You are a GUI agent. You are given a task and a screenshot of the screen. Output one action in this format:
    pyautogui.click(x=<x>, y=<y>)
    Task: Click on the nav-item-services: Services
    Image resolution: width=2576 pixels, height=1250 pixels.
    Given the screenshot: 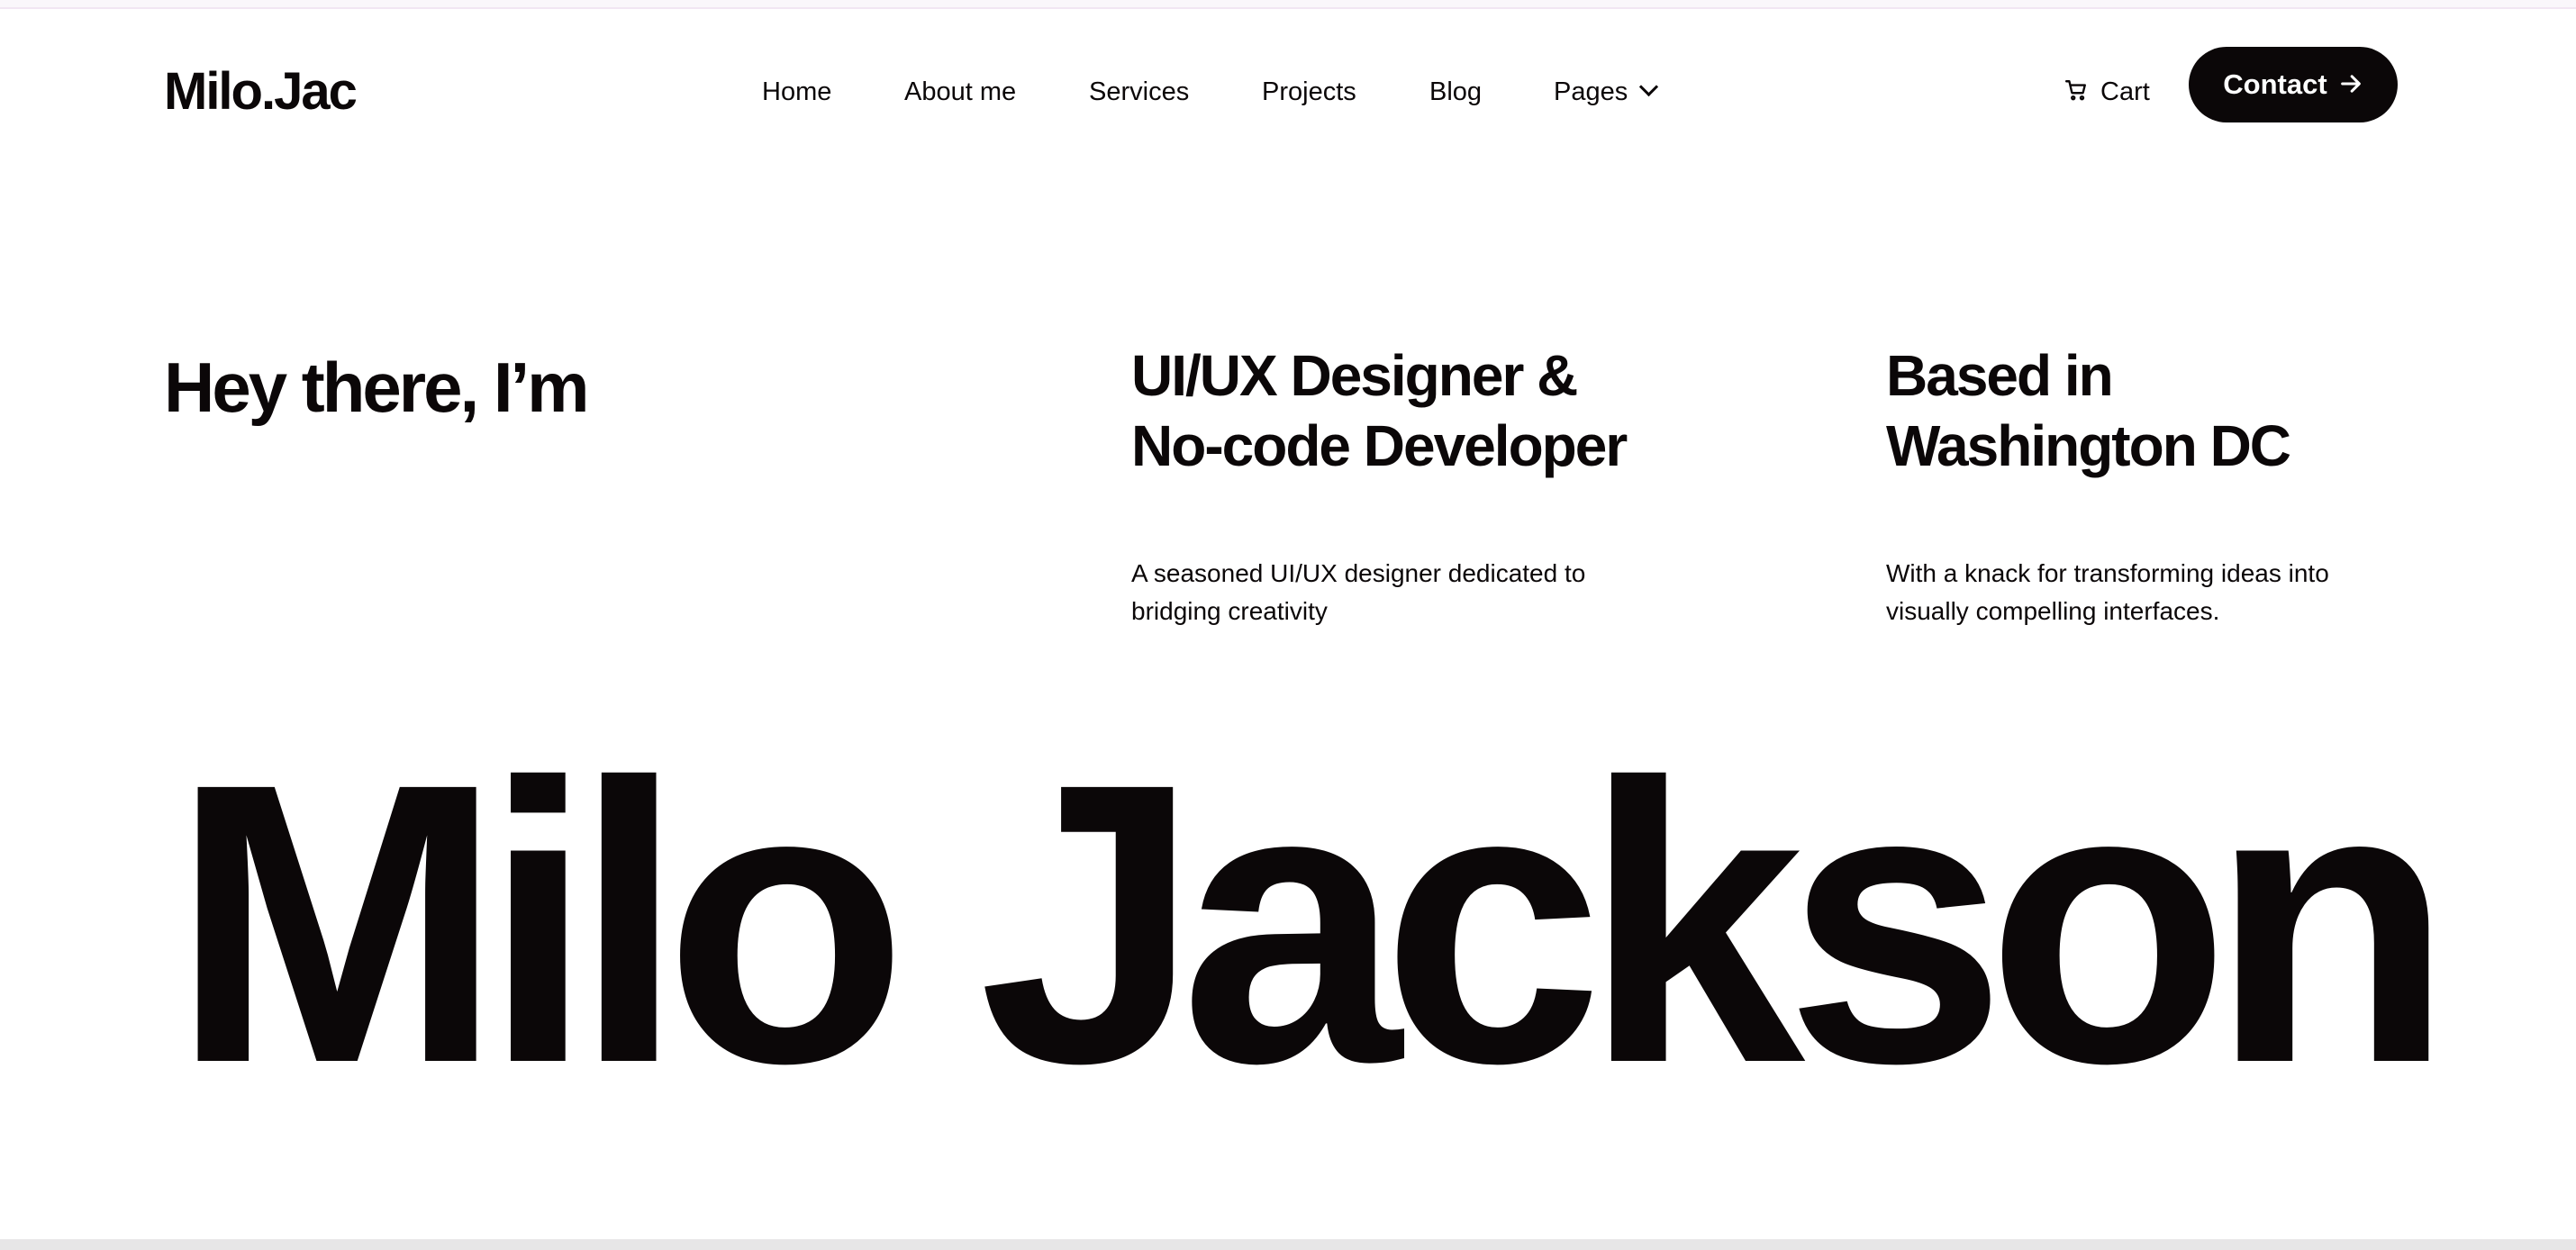 What is the action you would take?
    pyautogui.click(x=1139, y=92)
    